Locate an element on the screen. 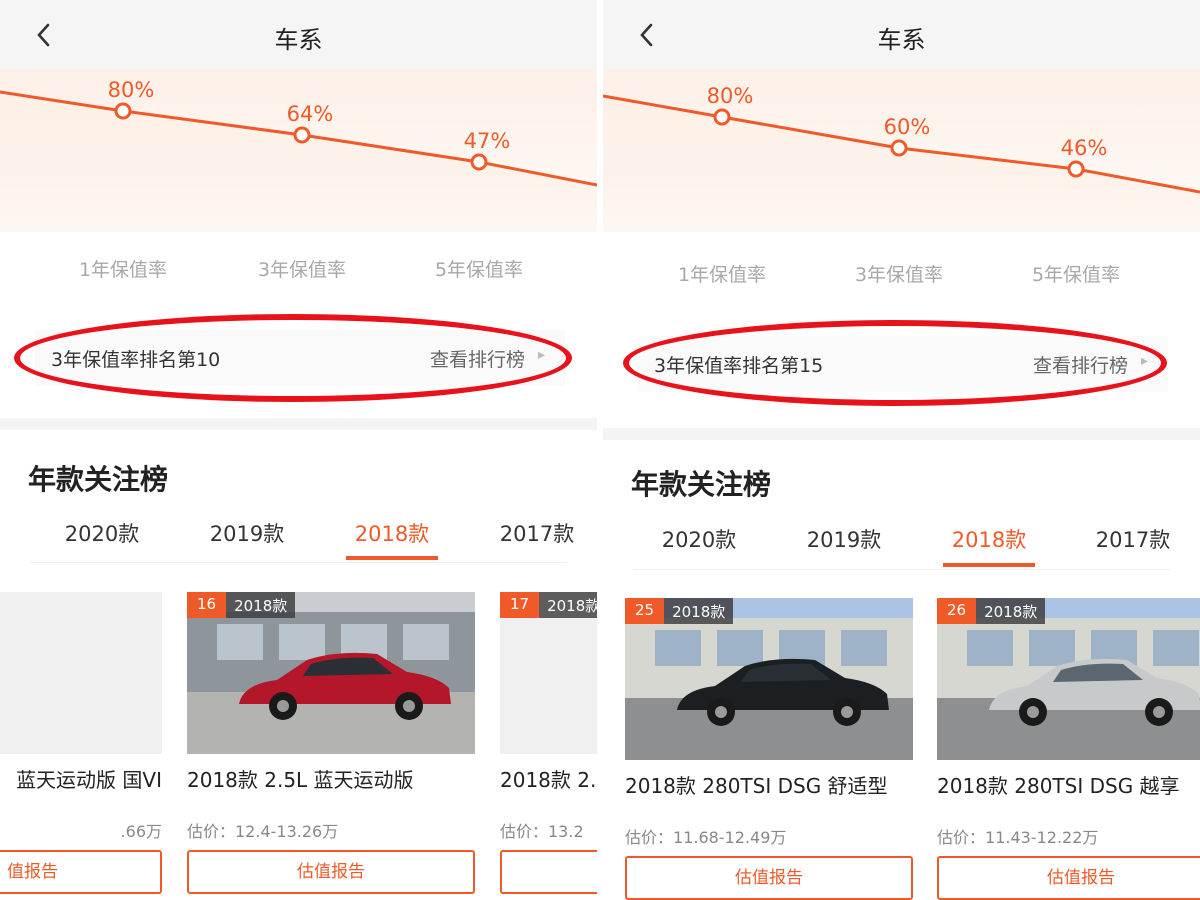 Image resolution: width=1200 pixels, height=900 pixels. rank-number: 16 is located at coordinates (207, 605).